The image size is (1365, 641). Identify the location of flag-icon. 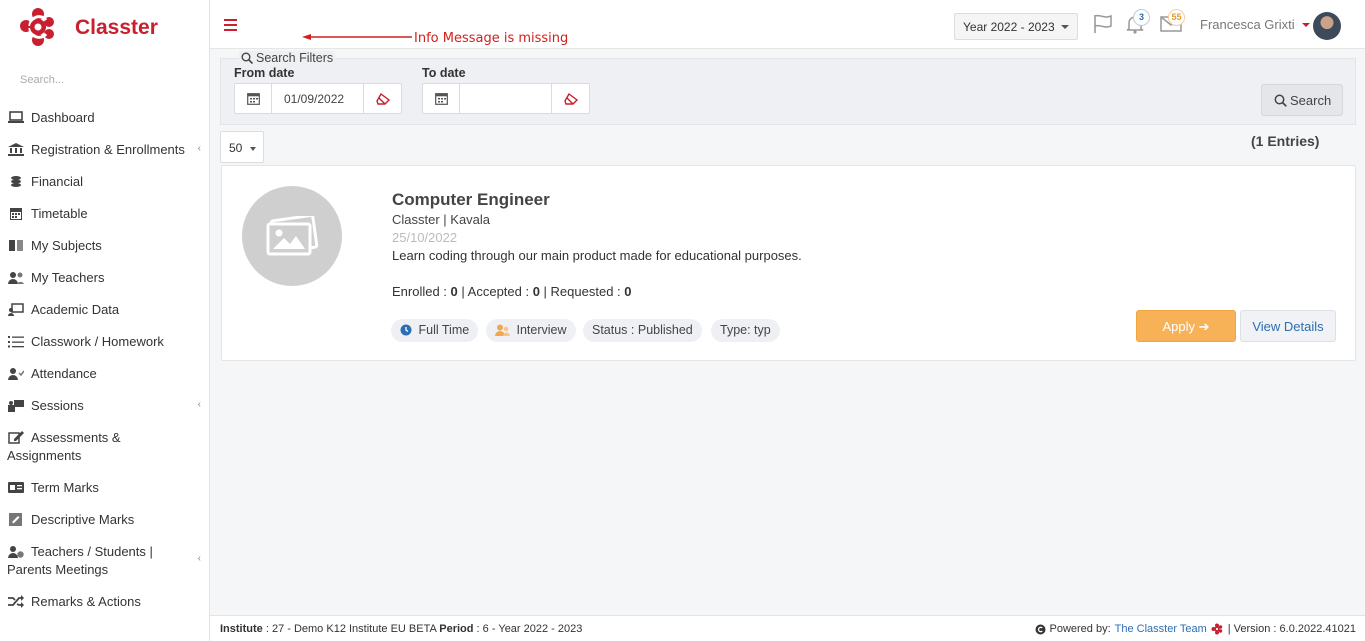
(1103, 24).